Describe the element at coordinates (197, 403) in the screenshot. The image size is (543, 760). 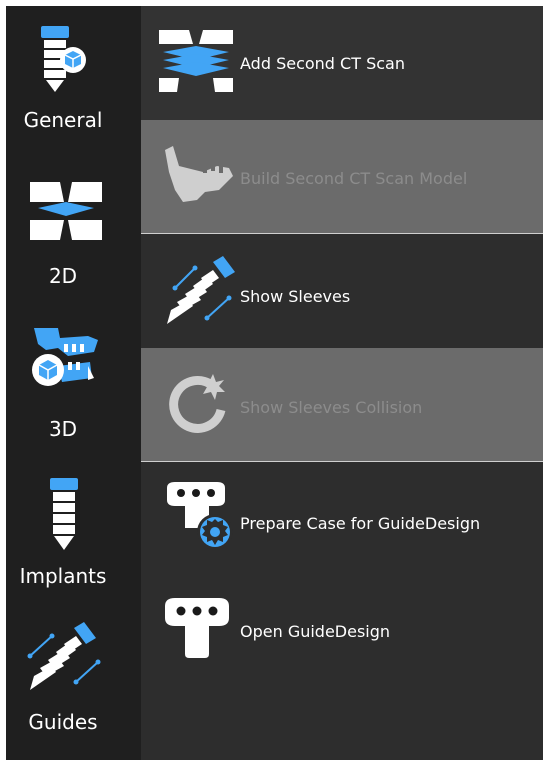
I see `collision-icon` at that location.